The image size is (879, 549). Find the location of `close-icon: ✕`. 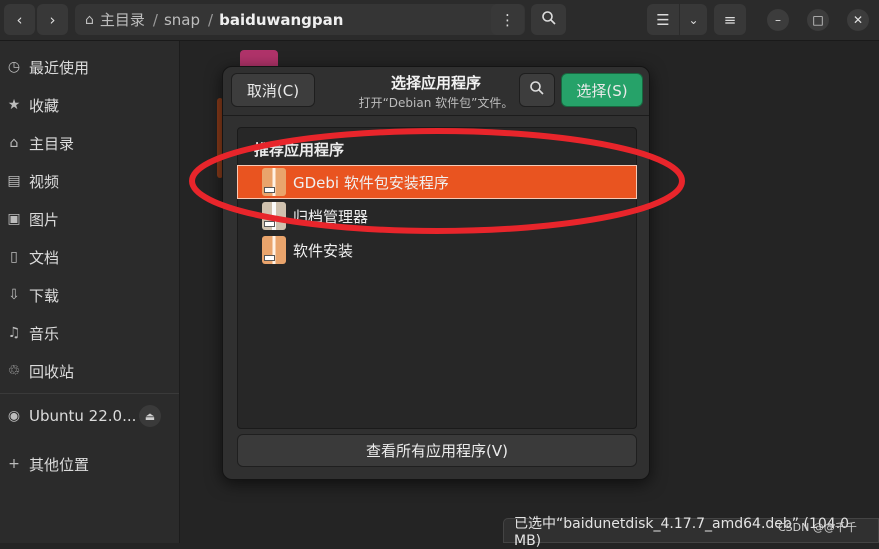

close-icon: ✕ is located at coordinates (858, 20).